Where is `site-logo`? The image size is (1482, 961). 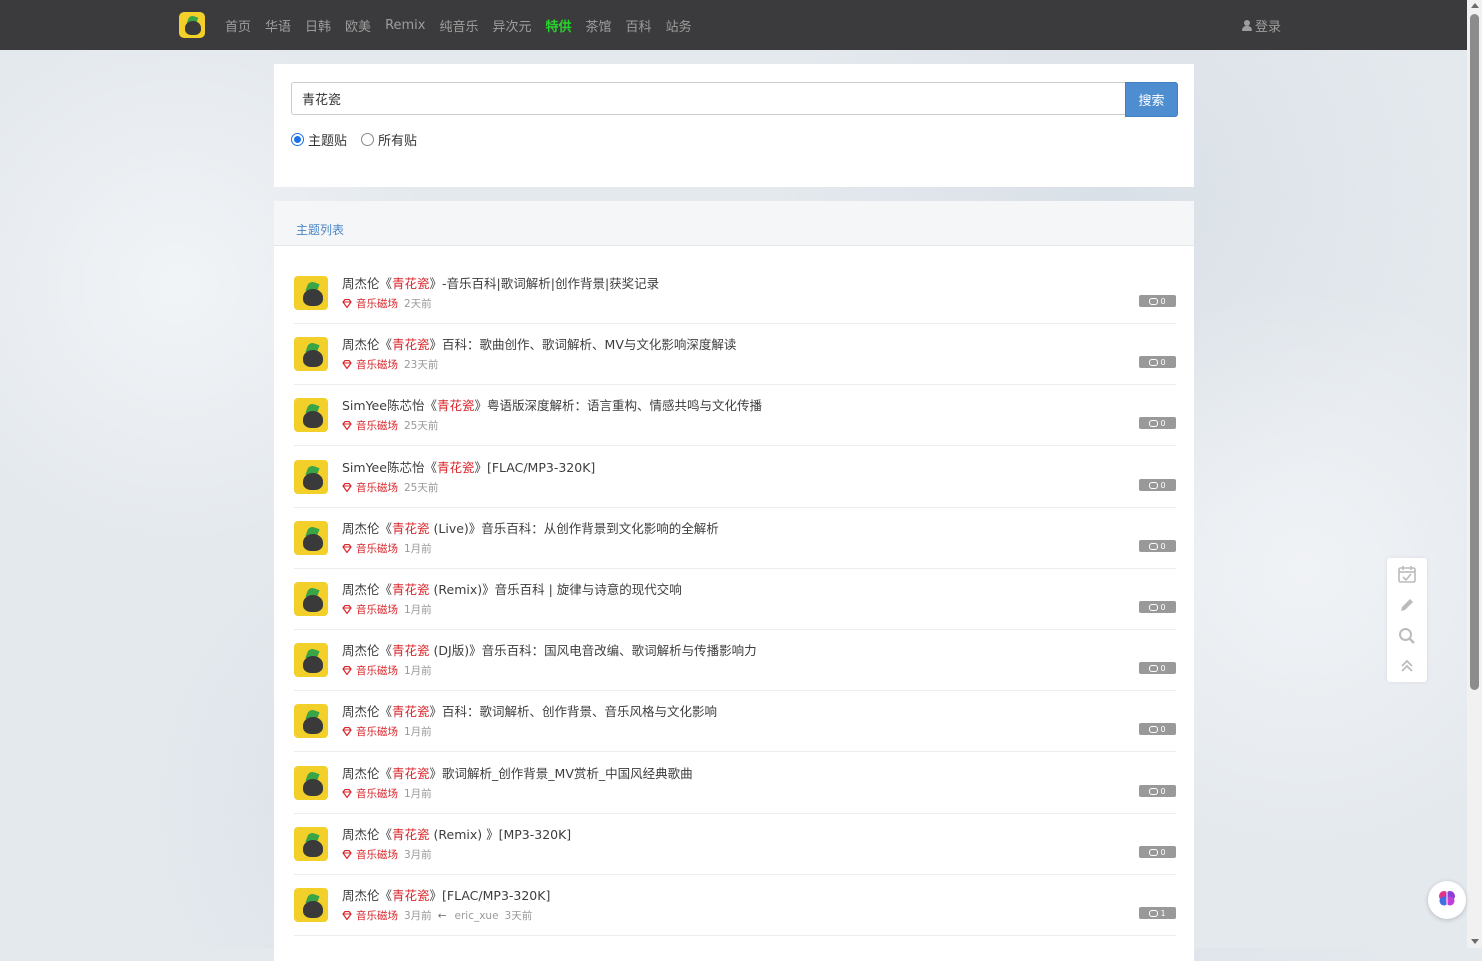 site-logo is located at coordinates (192, 25).